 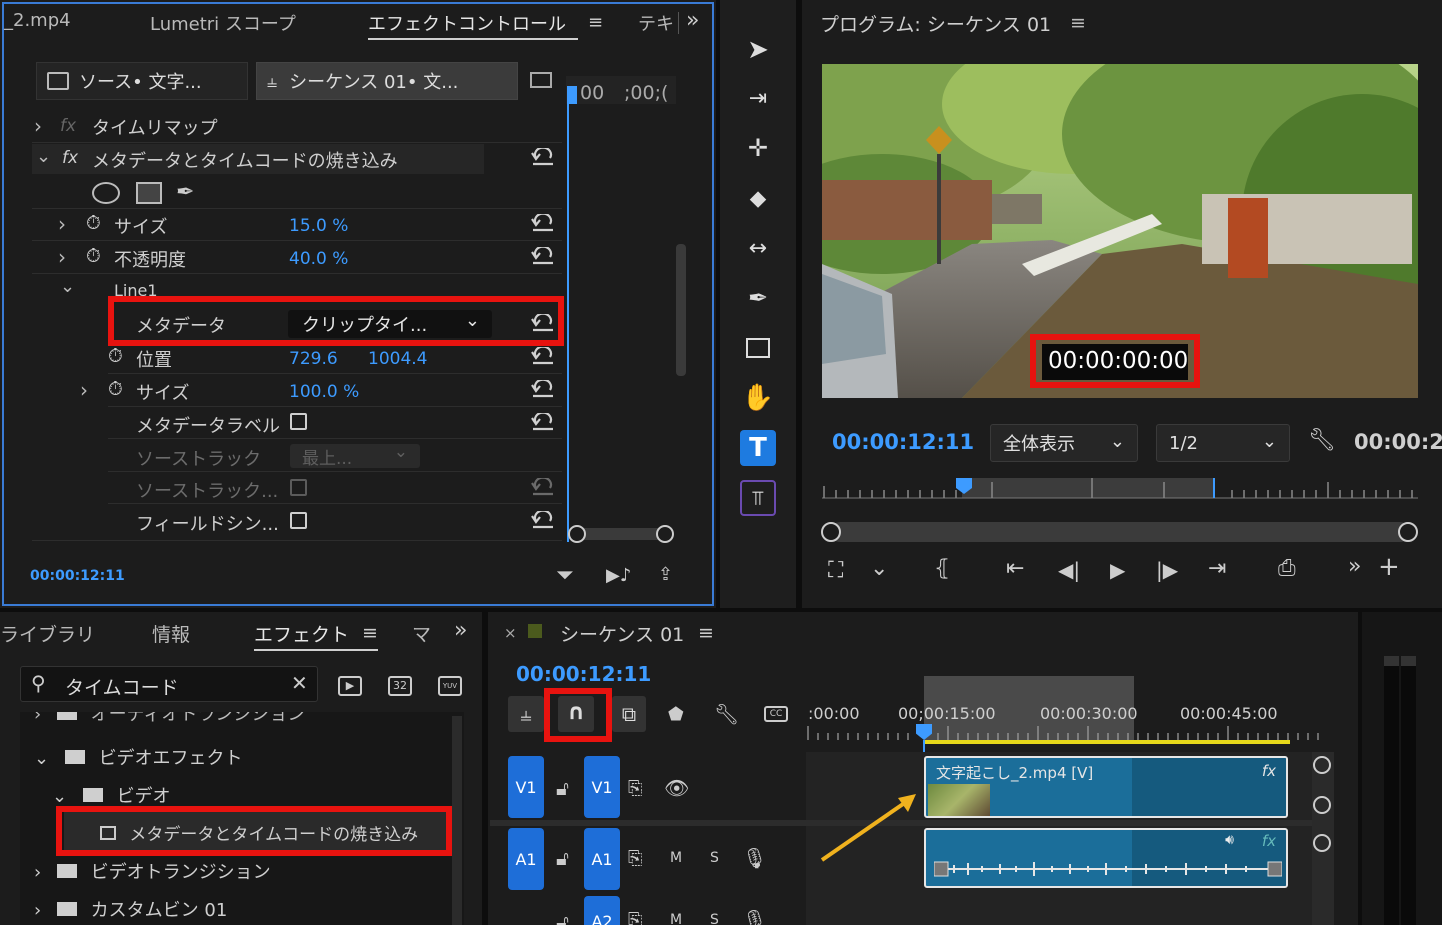 What do you see at coordinates (758, 198) in the screenshot?
I see `razor-tool-icon: ⬥` at bounding box center [758, 198].